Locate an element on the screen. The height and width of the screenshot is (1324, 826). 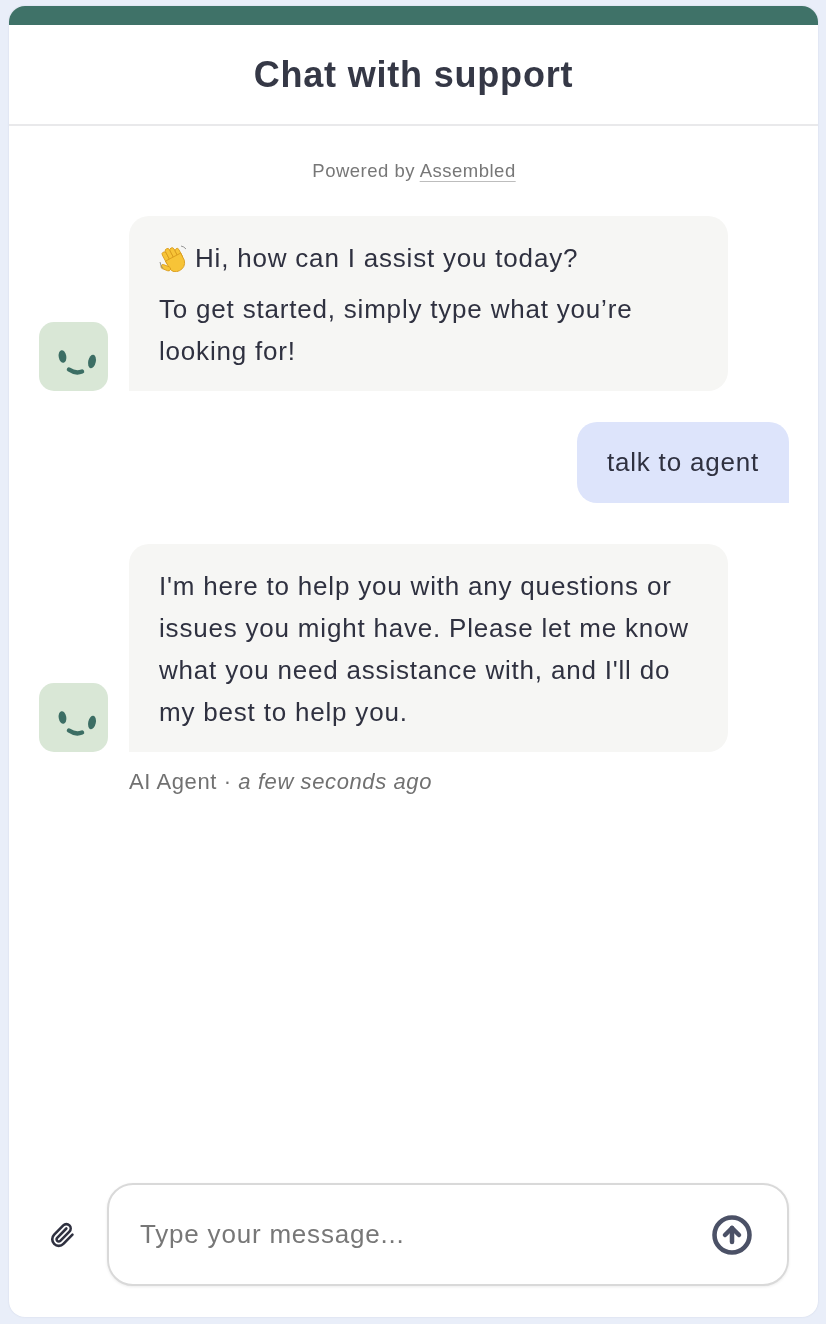
message-meta: AI Agent · a few seconds ago is located at coordinates (281, 782).